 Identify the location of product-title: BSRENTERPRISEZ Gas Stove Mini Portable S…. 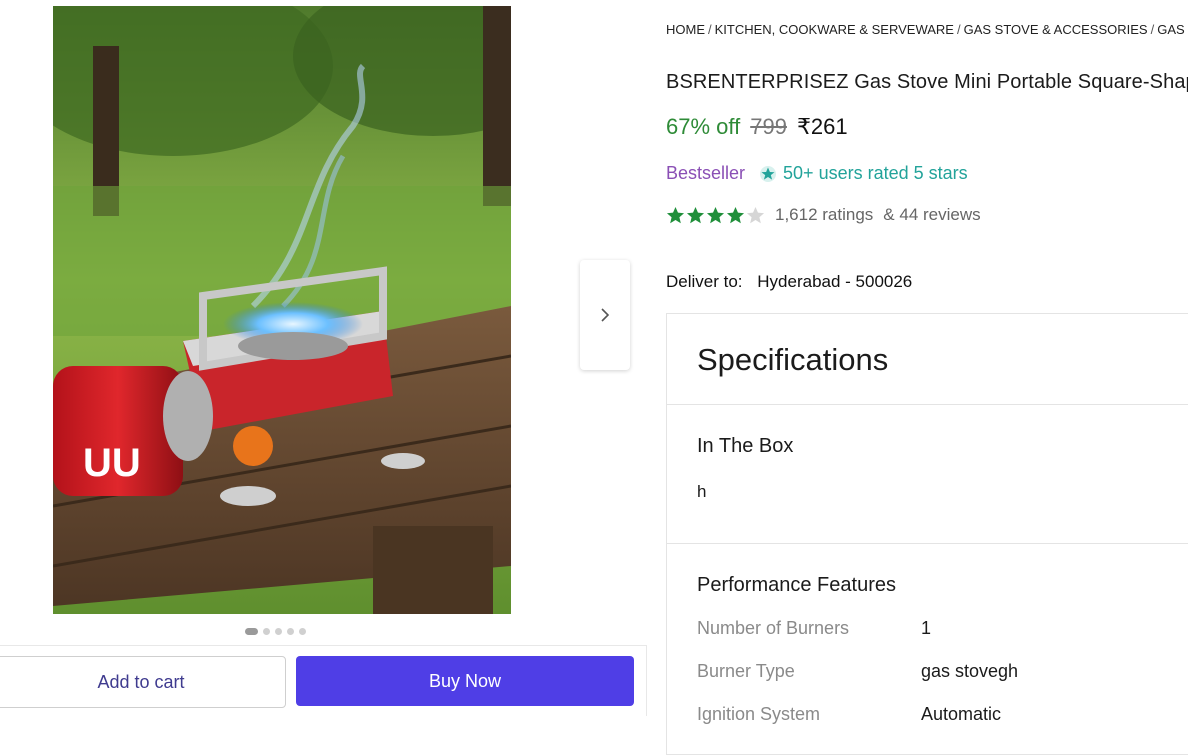
(927, 82).